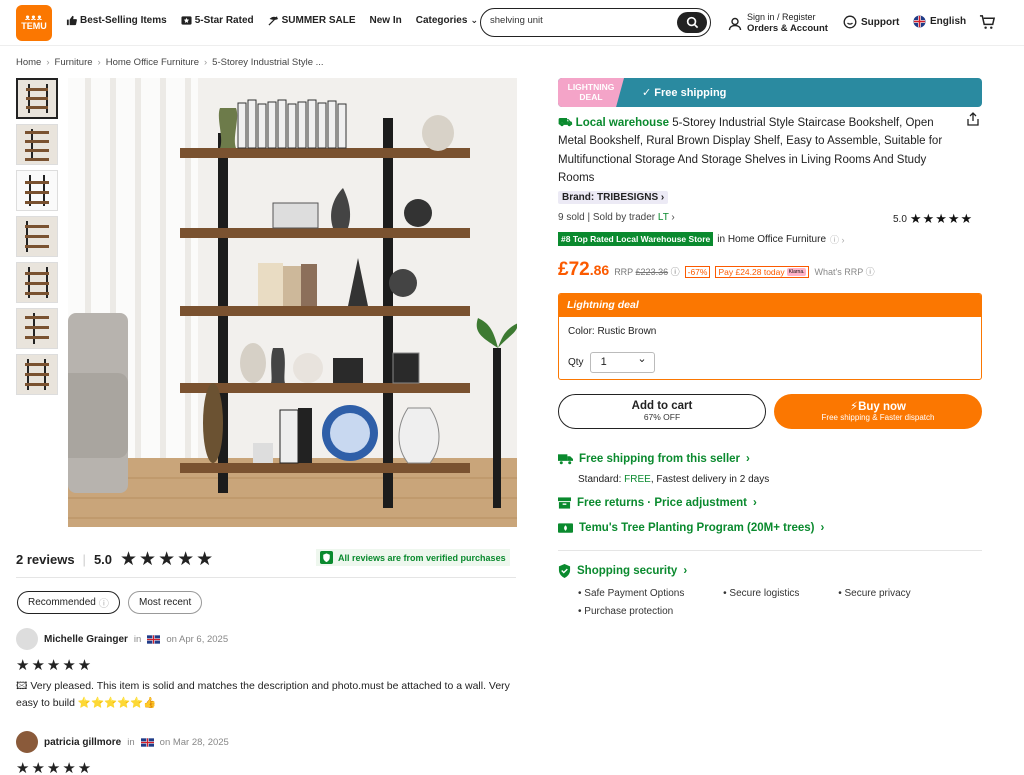 This screenshot has height=775, width=1024. What do you see at coordinates (610, 197) in the screenshot?
I see `brand-label: Brand: TRIBESIGNS` at bounding box center [610, 197].